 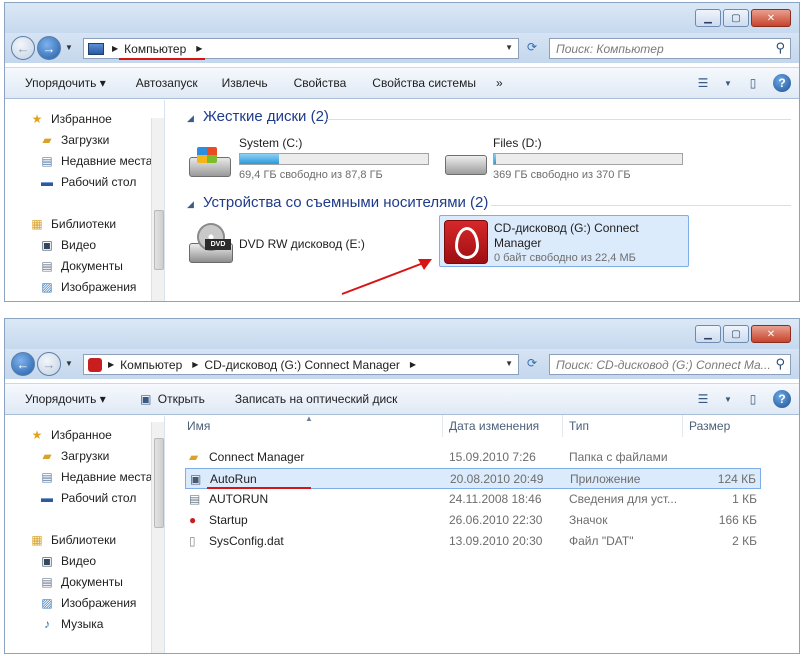 I want to click on column-label: Тип, so click(x=579, y=426).